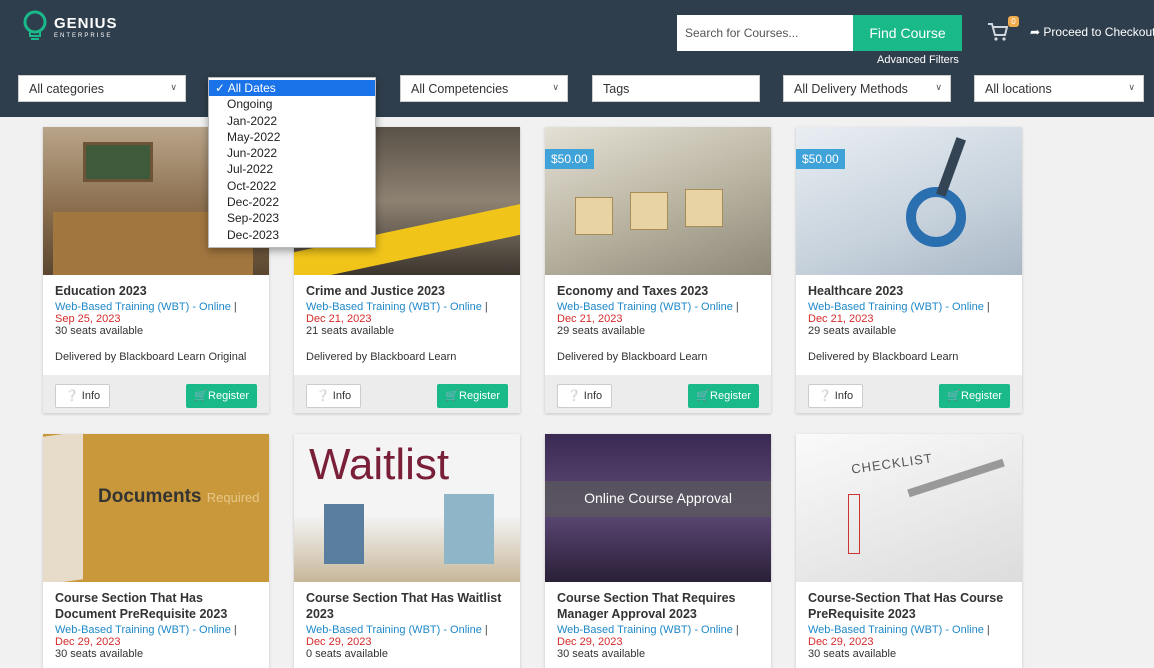  I want to click on find-course-button: Find Course, so click(907, 33).